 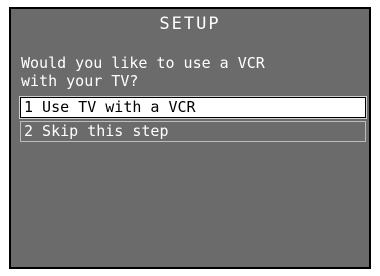 I want to click on screen-title: SETUP, so click(x=190, y=24).